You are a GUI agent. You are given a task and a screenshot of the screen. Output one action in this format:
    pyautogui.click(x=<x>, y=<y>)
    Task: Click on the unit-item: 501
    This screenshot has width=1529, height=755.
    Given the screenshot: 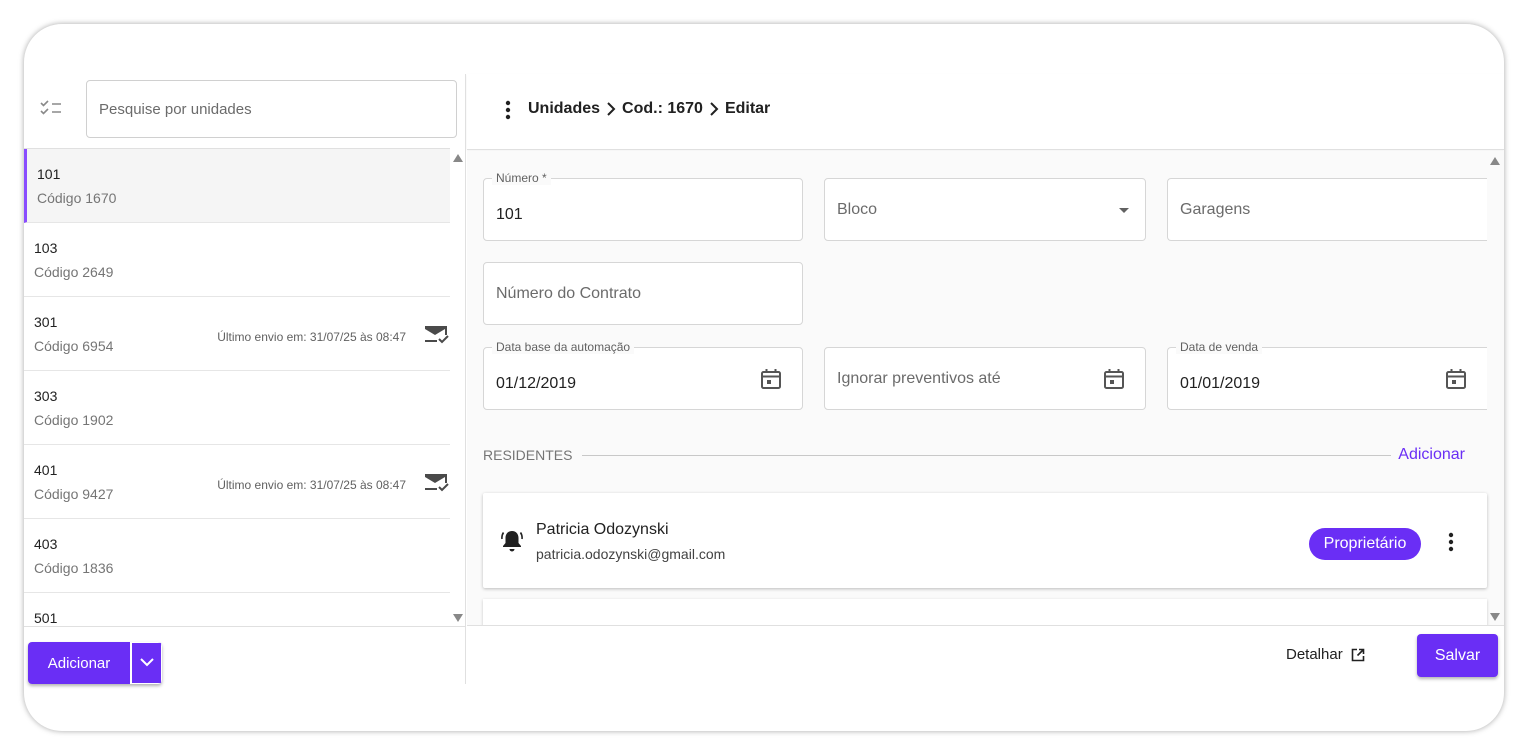 What is the action you would take?
    pyautogui.click(x=237, y=609)
    